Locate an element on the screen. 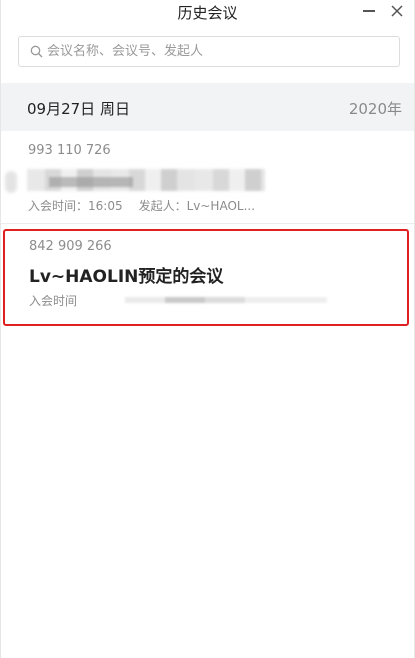 Image resolution: width=415 pixels, height=658 pixels. search-box is located at coordinates (209, 51).